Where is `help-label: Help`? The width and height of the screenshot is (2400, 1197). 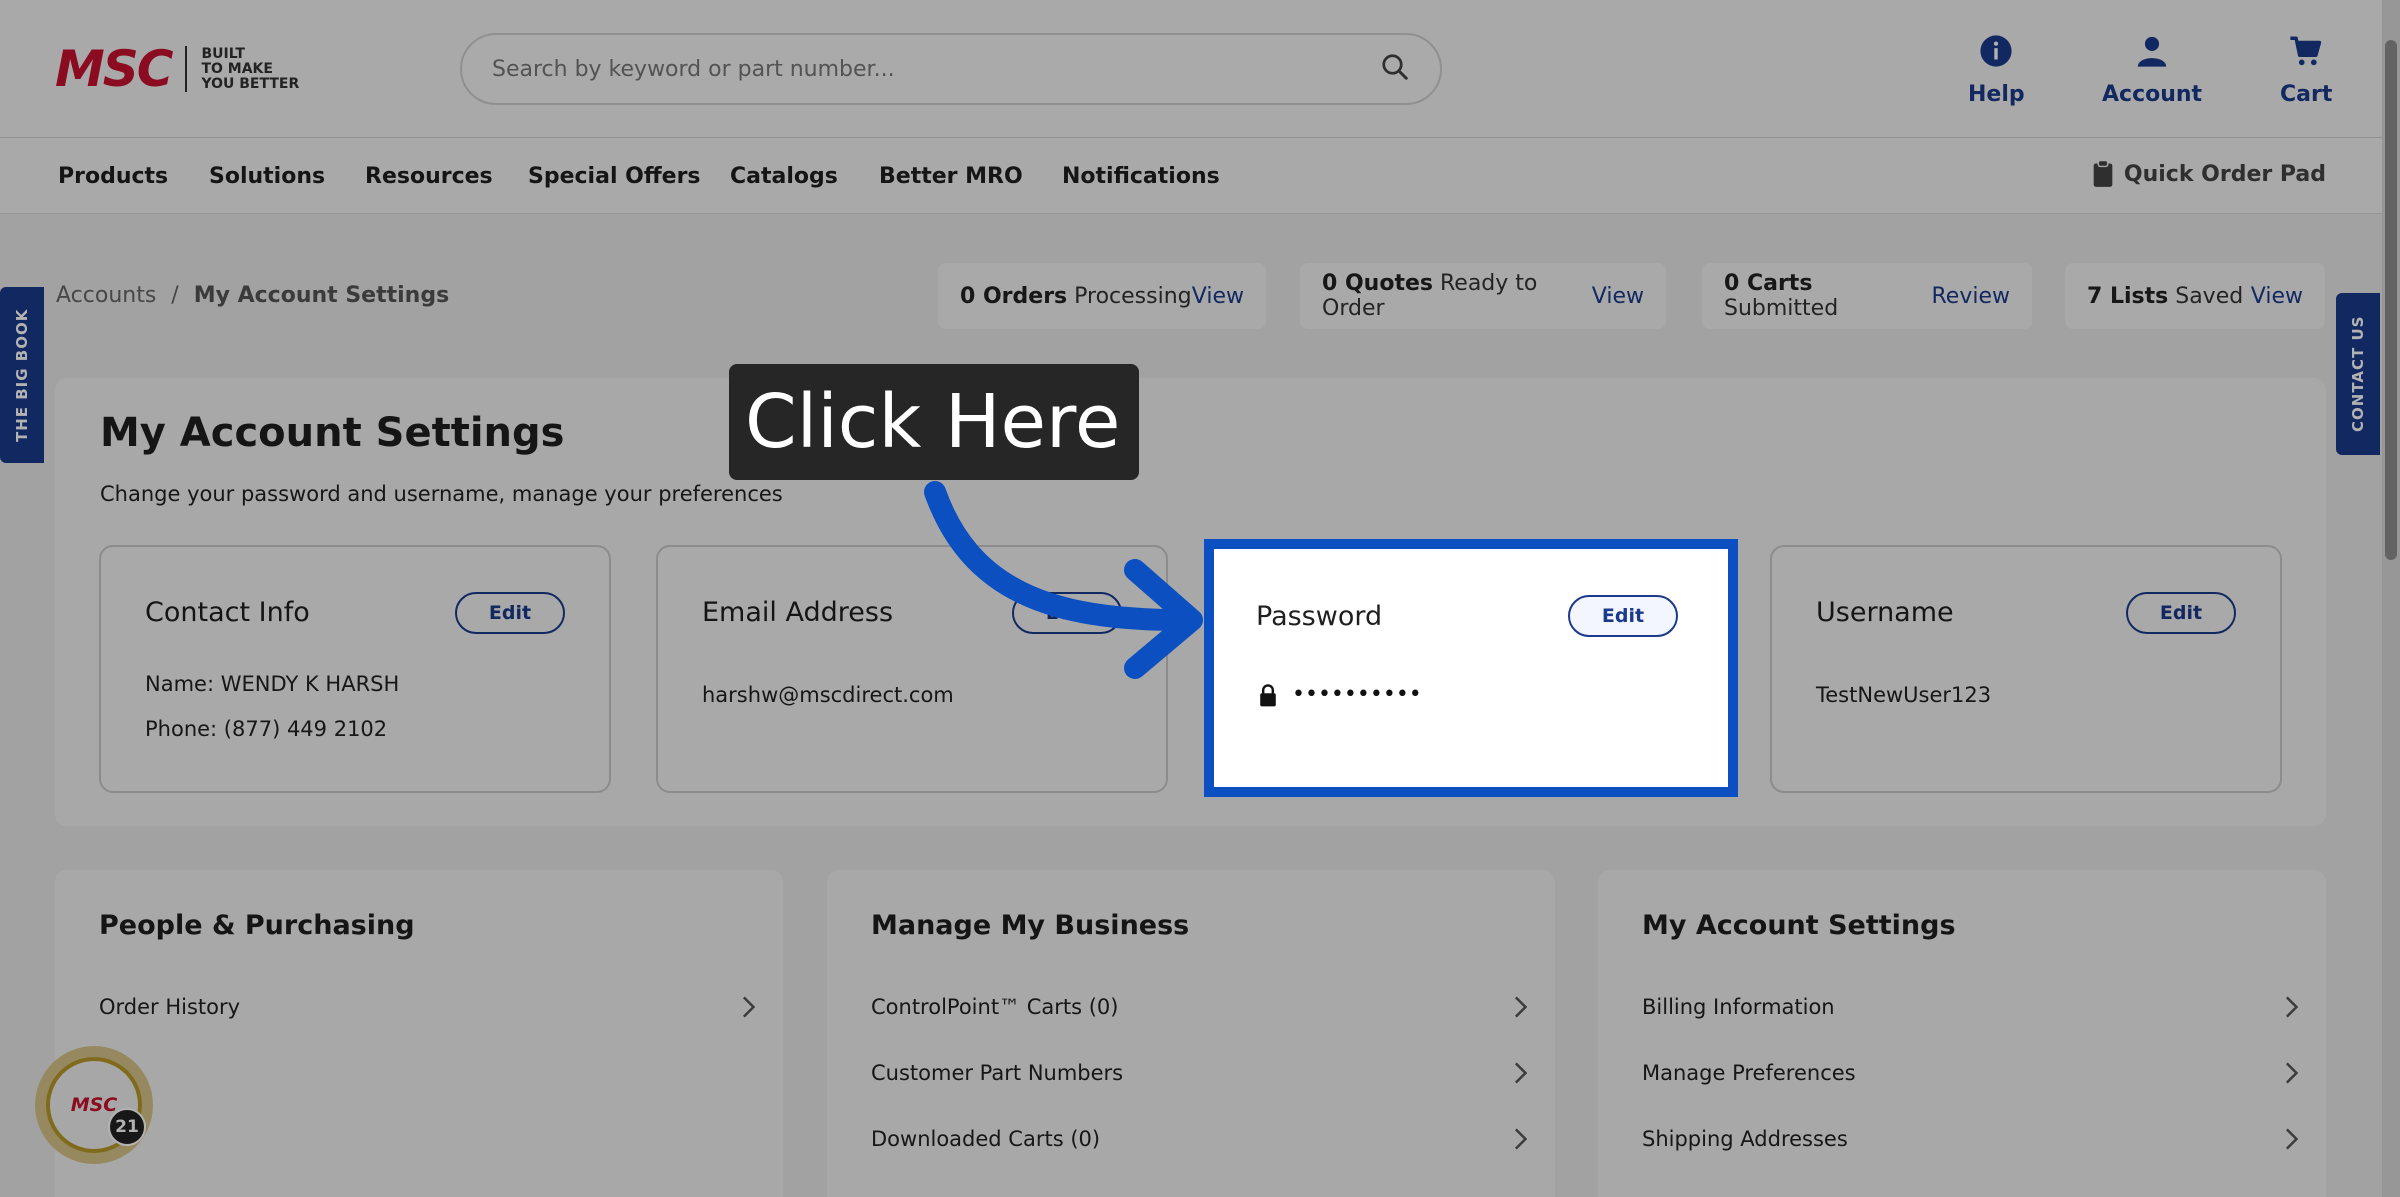 help-label: Help is located at coordinates (1996, 94).